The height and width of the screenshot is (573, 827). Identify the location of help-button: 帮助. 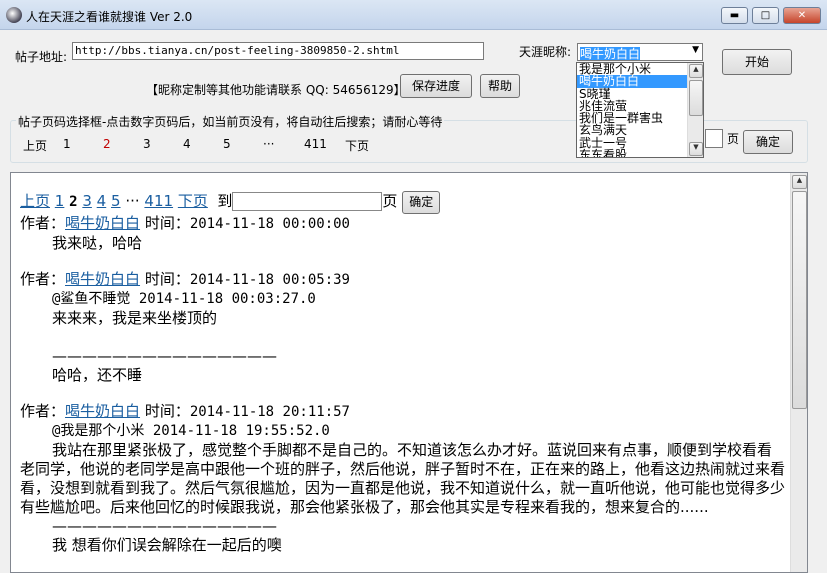
(500, 86).